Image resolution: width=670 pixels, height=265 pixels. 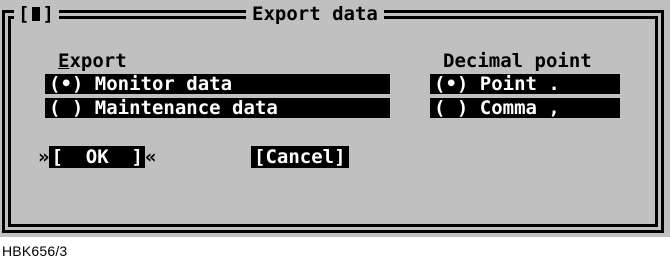 I want to click on ok-button-group: »[ OK ] «, so click(x=97, y=157).